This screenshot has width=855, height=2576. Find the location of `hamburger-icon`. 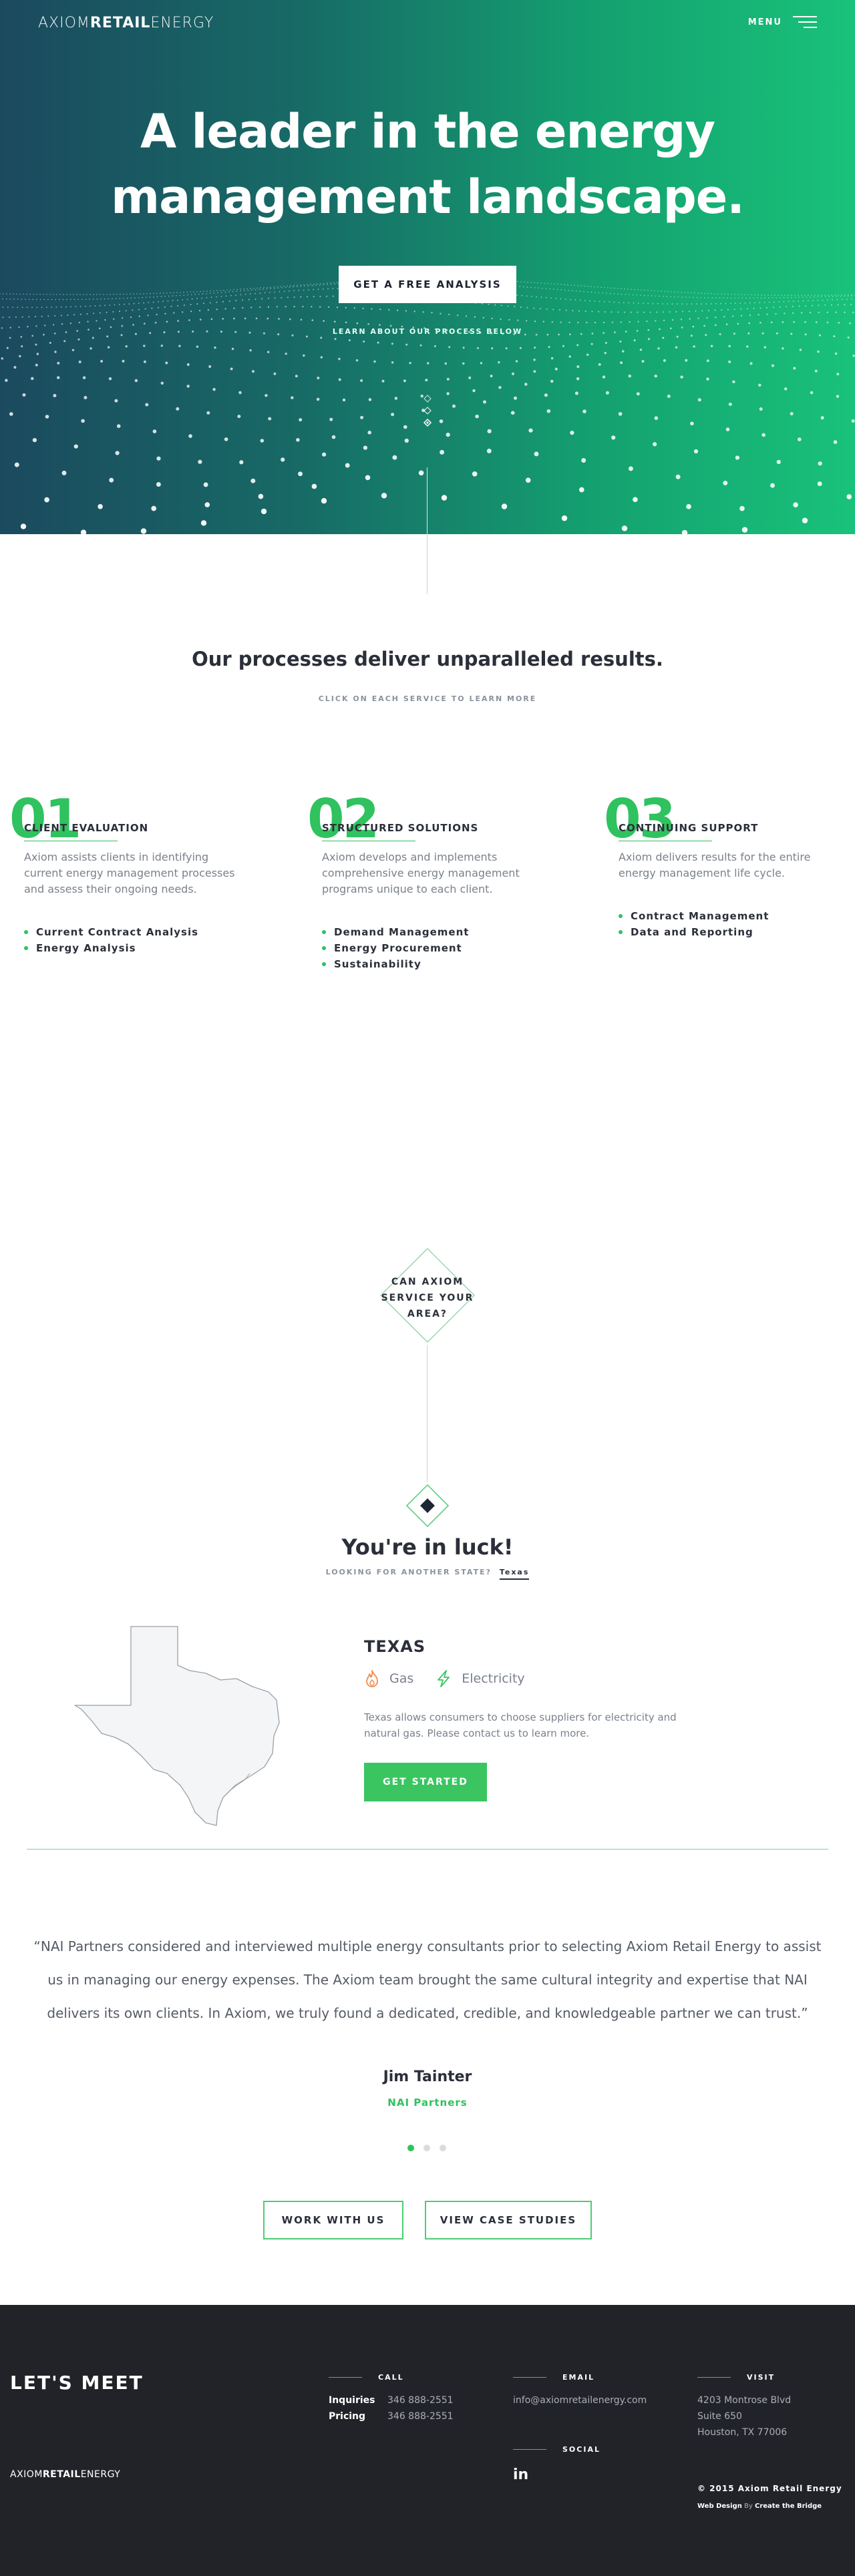

hamburger-icon is located at coordinates (805, 22).